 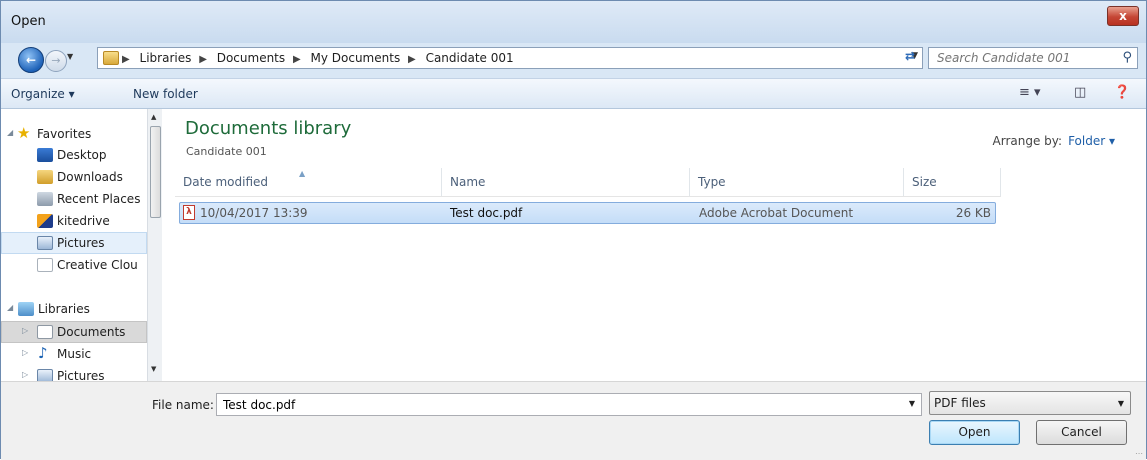 What do you see at coordinates (254, 213) in the screenshot?
I see `file-date: 10/04/2017 13:39` at bounding box center [254, 213].